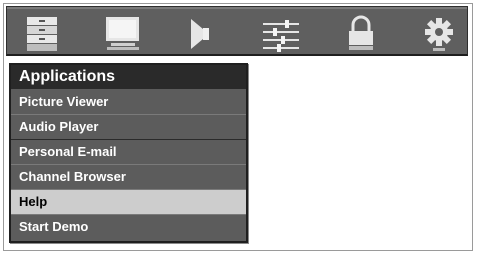  What do you see at coordinates (128, 177) in the screenshot?
I see `menu-item-channel-browser: Channel Browser` at bounding box center [128, 177].